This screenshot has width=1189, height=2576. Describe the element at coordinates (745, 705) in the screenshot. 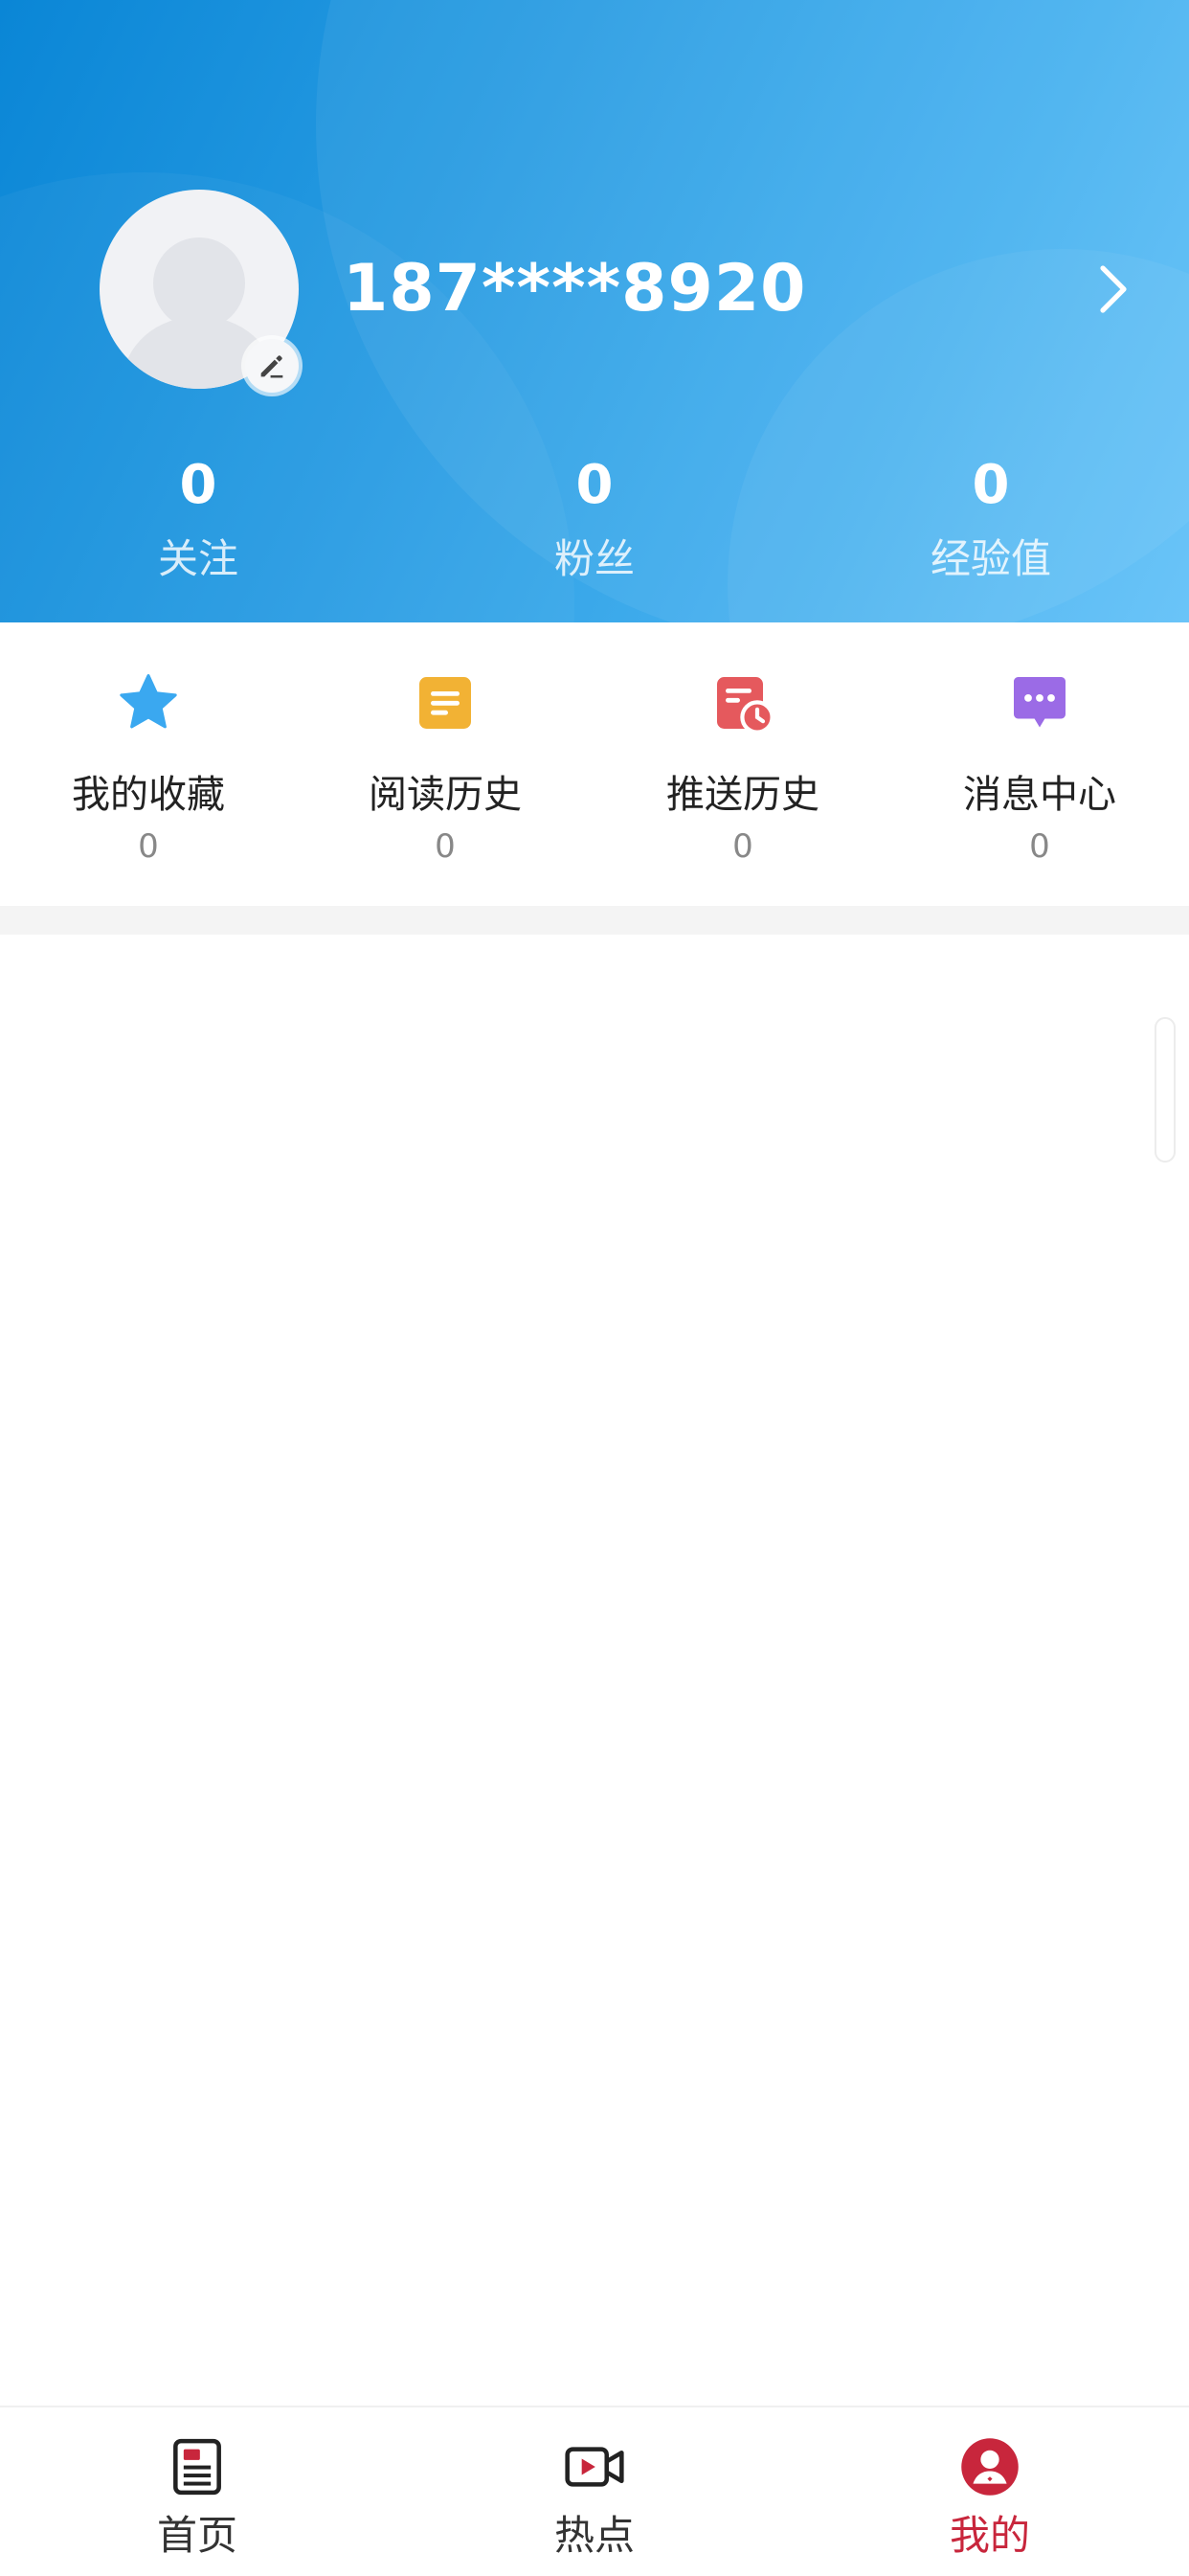

I see `calendar-clock-icon` at that location.